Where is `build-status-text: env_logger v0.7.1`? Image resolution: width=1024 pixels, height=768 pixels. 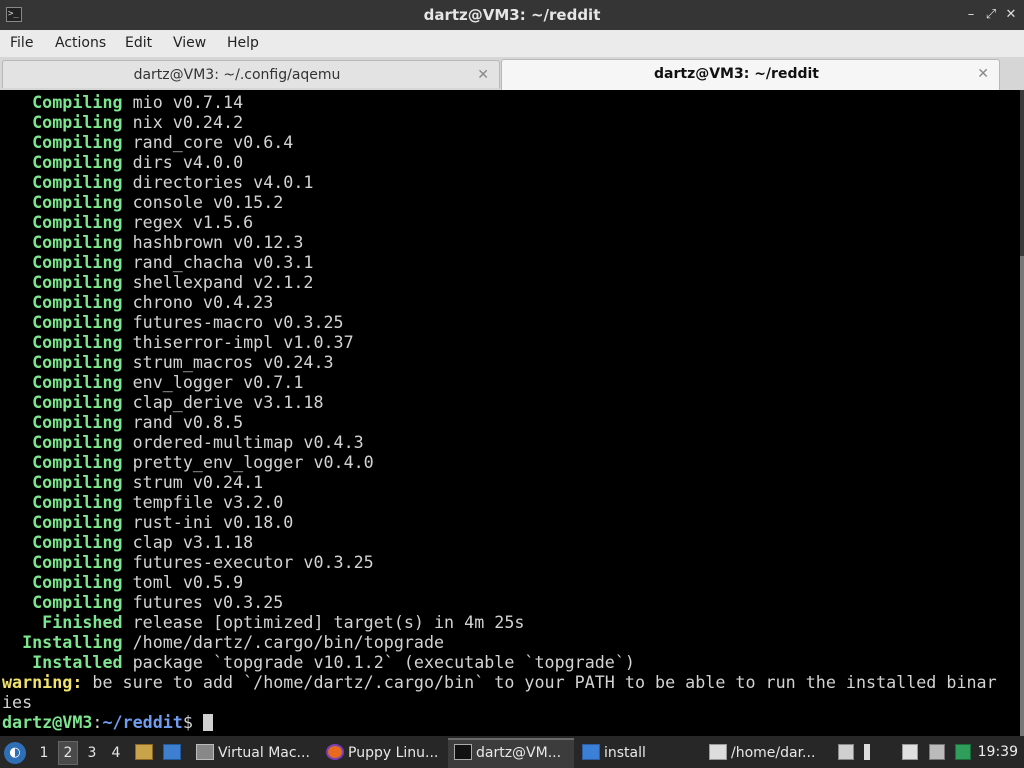 build-status-text: env_logger v0.7.1 is located at coordinates (213, 382).